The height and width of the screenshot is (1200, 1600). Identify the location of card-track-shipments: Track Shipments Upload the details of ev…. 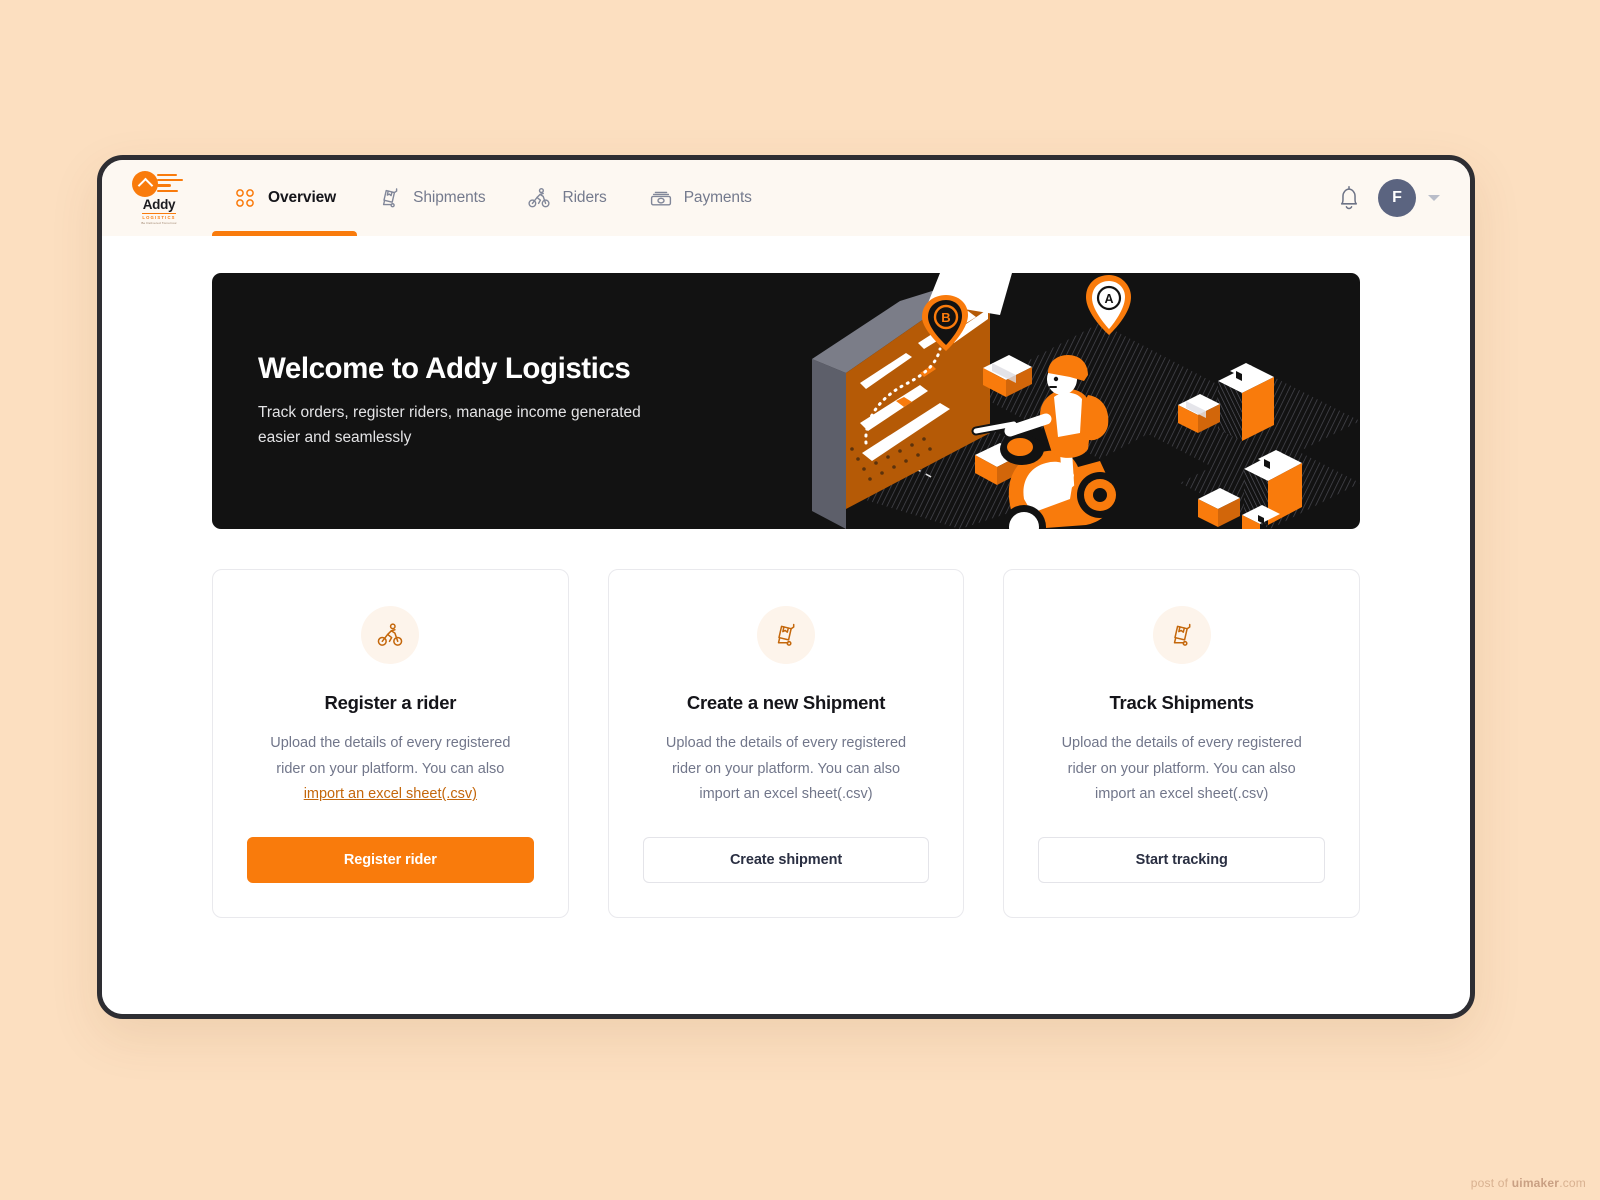
(1182, 743).